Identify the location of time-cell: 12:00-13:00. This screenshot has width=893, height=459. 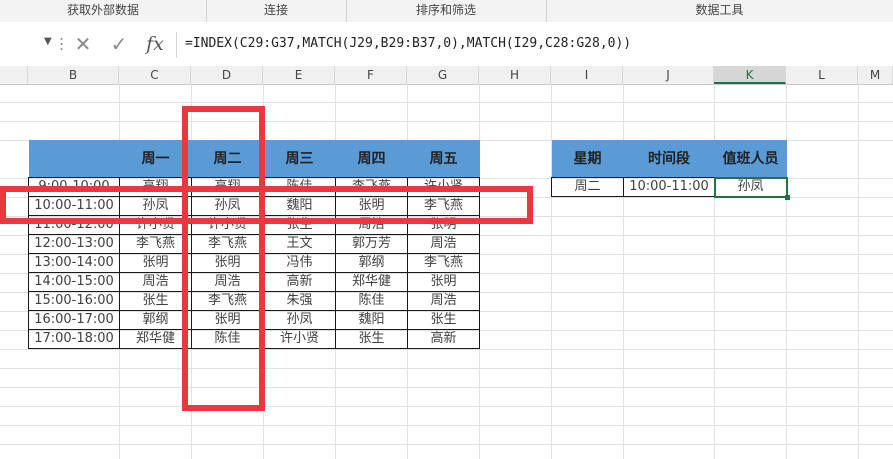
(74, 244).